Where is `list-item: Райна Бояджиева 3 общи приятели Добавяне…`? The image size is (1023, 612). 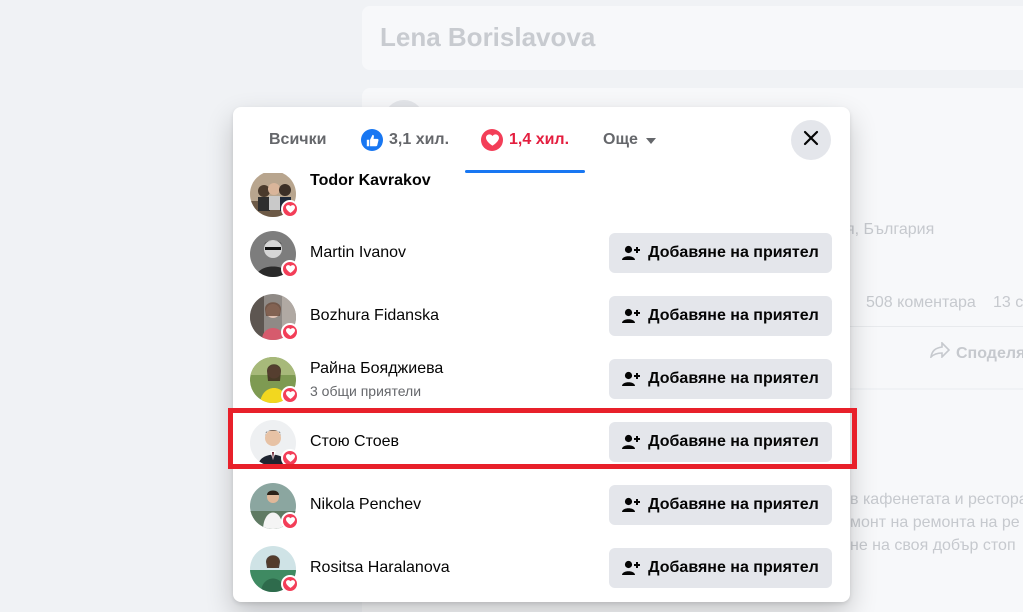
list-item: Райна Бояджиева 3 общи приятели Добавяне… is located at coordinates (541, 380).